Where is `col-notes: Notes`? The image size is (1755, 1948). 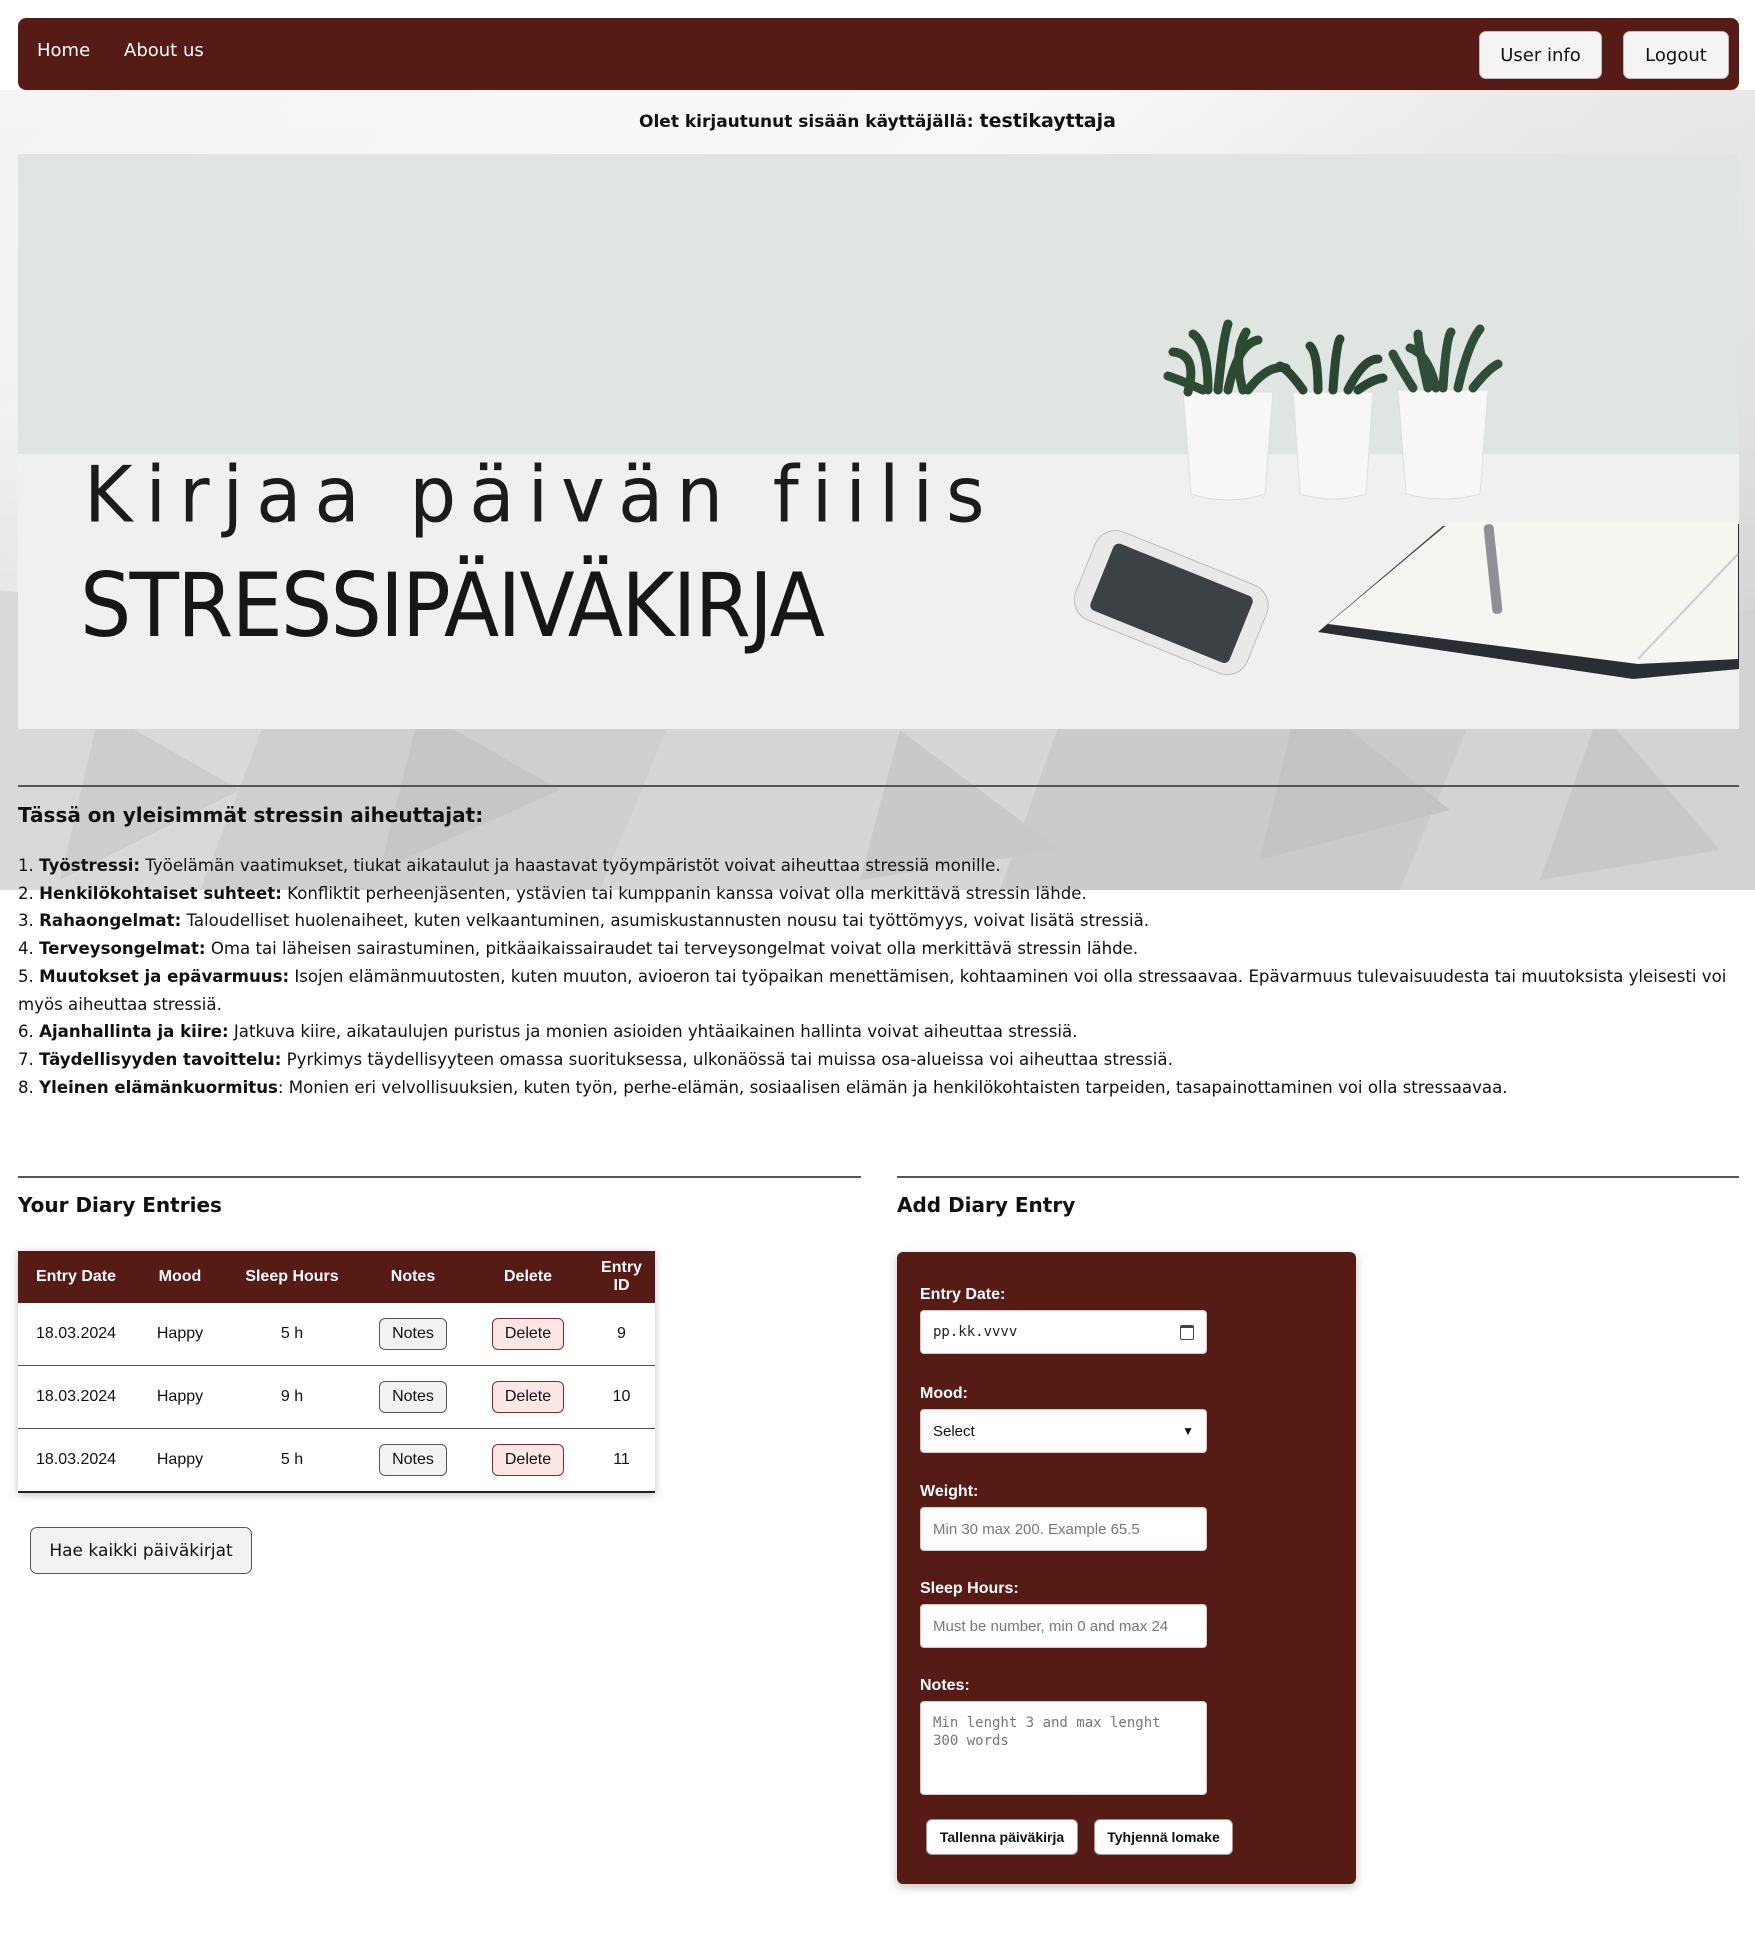 col-notes: Notes is located at coordinates (413, 1277).